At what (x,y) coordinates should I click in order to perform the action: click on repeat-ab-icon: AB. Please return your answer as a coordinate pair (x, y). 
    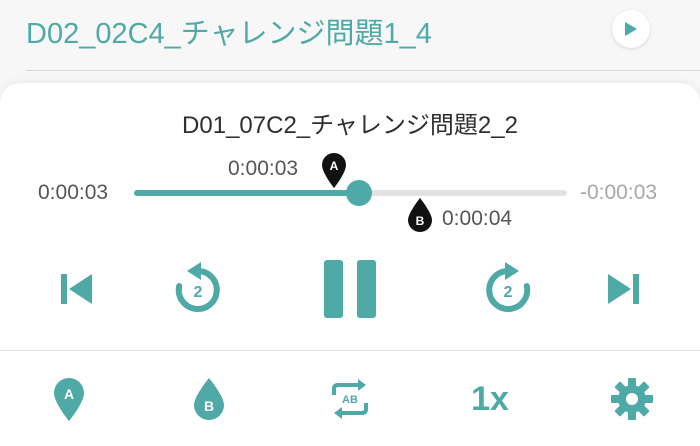
    Looking at the image, I should click on (350, 399).